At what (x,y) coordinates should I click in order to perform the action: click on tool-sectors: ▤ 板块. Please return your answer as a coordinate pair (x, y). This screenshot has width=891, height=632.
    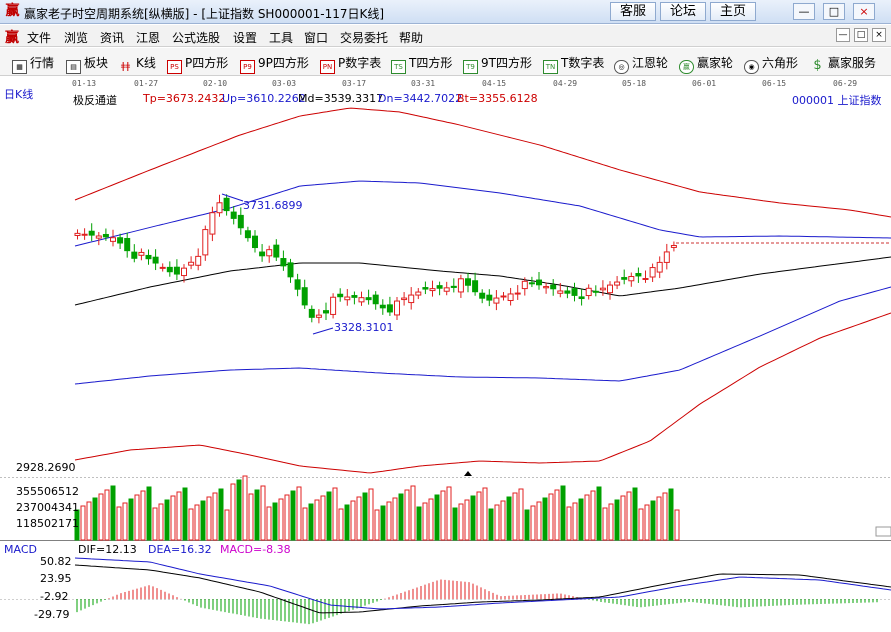
    Looking at the image, I should click on (87, 64).